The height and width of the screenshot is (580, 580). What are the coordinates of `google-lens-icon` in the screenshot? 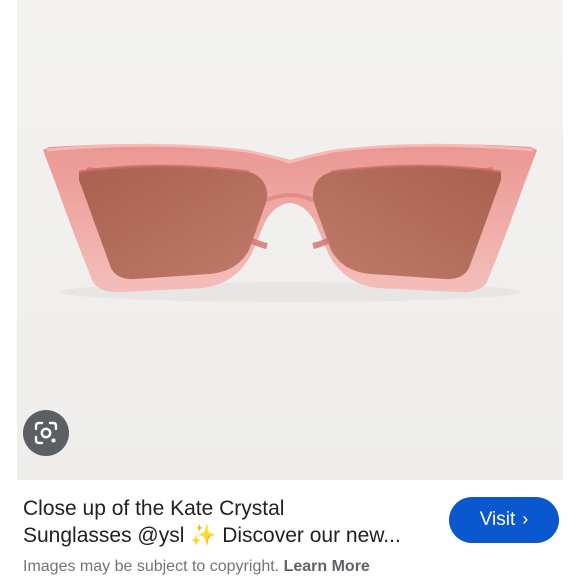 It's located at (46, 433).